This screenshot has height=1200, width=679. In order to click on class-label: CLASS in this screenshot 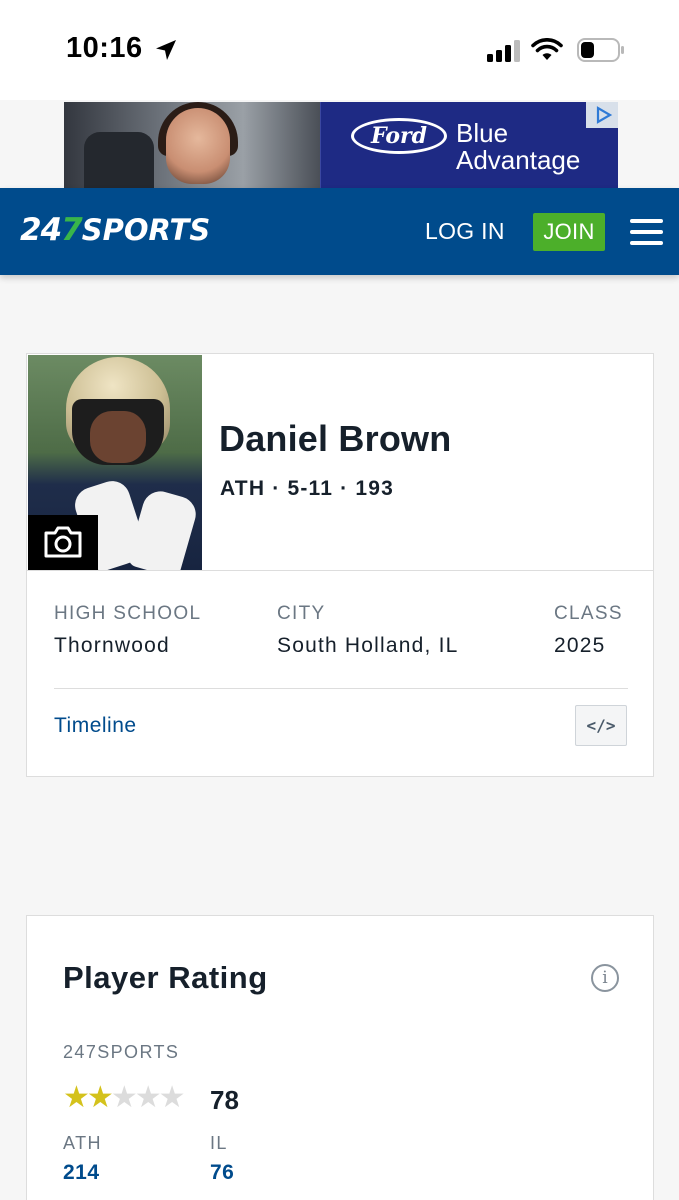, I will do `click(588, 613)`.